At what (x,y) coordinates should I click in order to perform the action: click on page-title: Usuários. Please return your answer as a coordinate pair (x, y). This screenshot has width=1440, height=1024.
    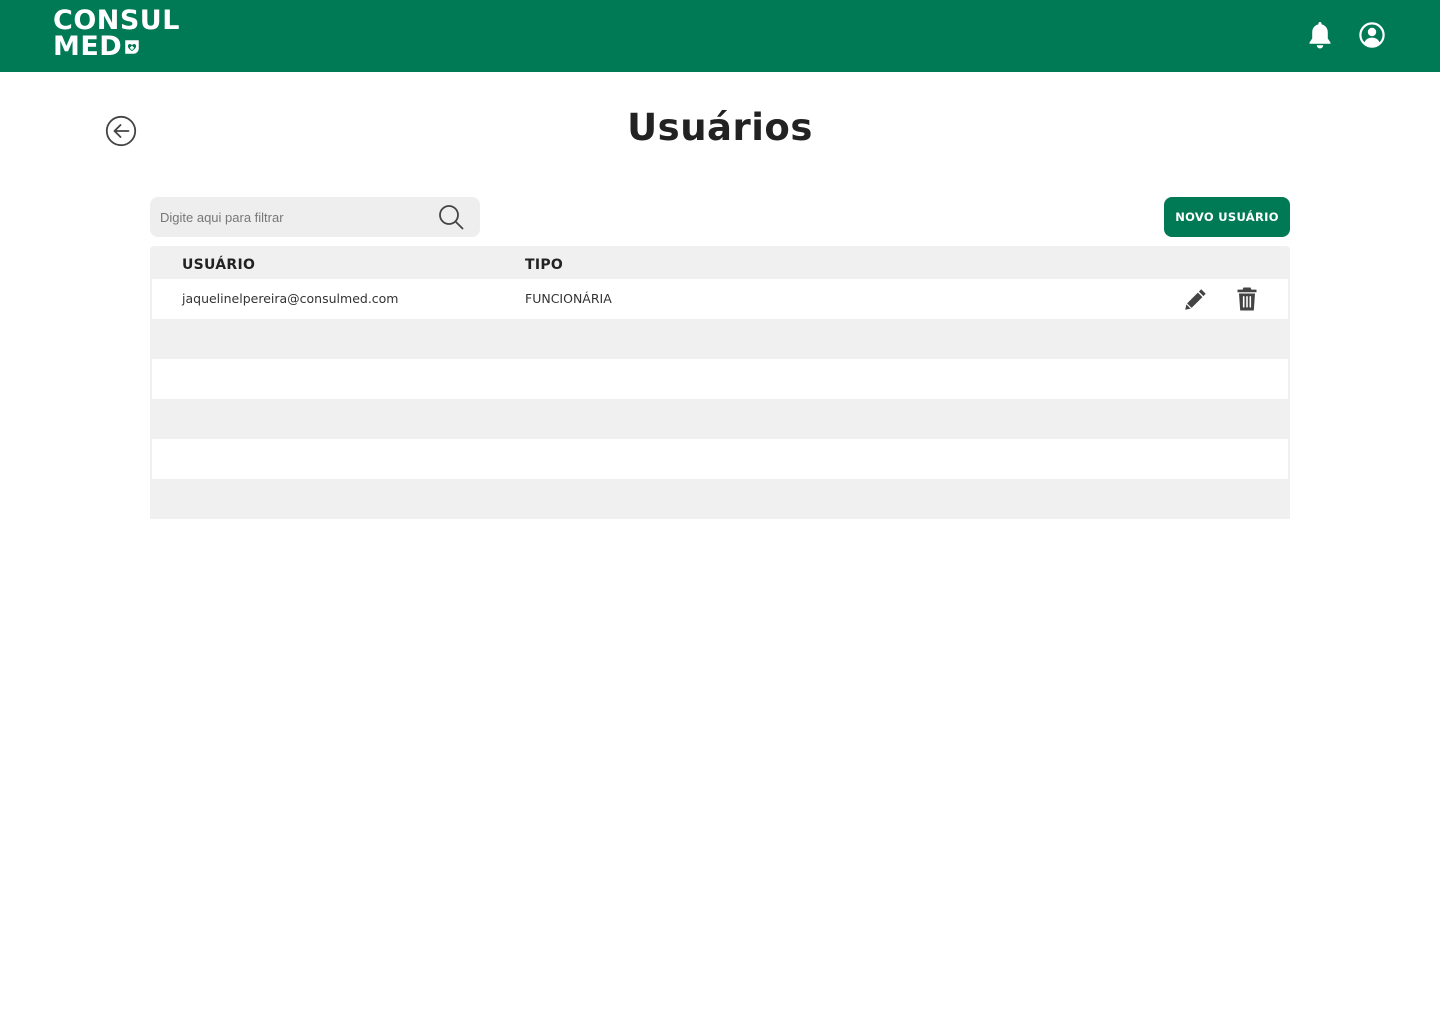
    Looking at the image, I should click on (720, 127).